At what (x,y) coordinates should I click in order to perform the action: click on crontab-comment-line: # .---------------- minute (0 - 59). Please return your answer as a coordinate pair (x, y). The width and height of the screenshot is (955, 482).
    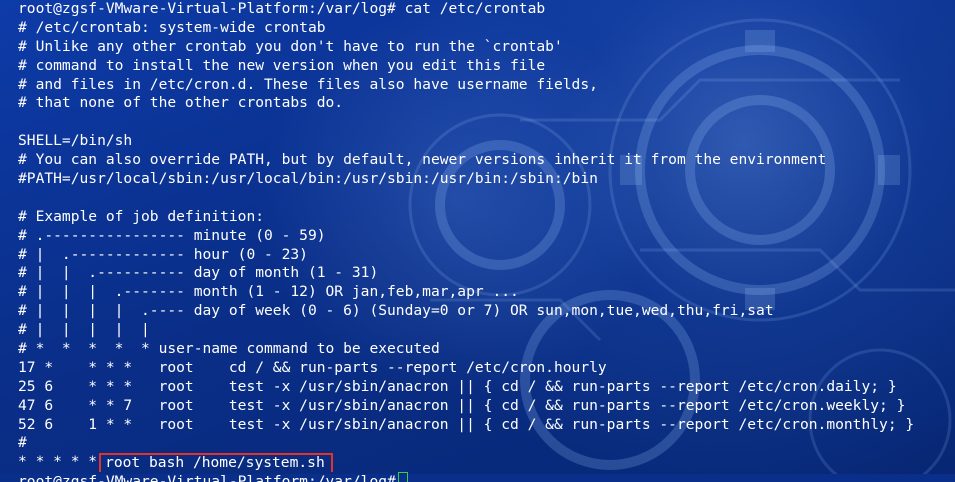
    Looking at the image, I should click on (172, 235).